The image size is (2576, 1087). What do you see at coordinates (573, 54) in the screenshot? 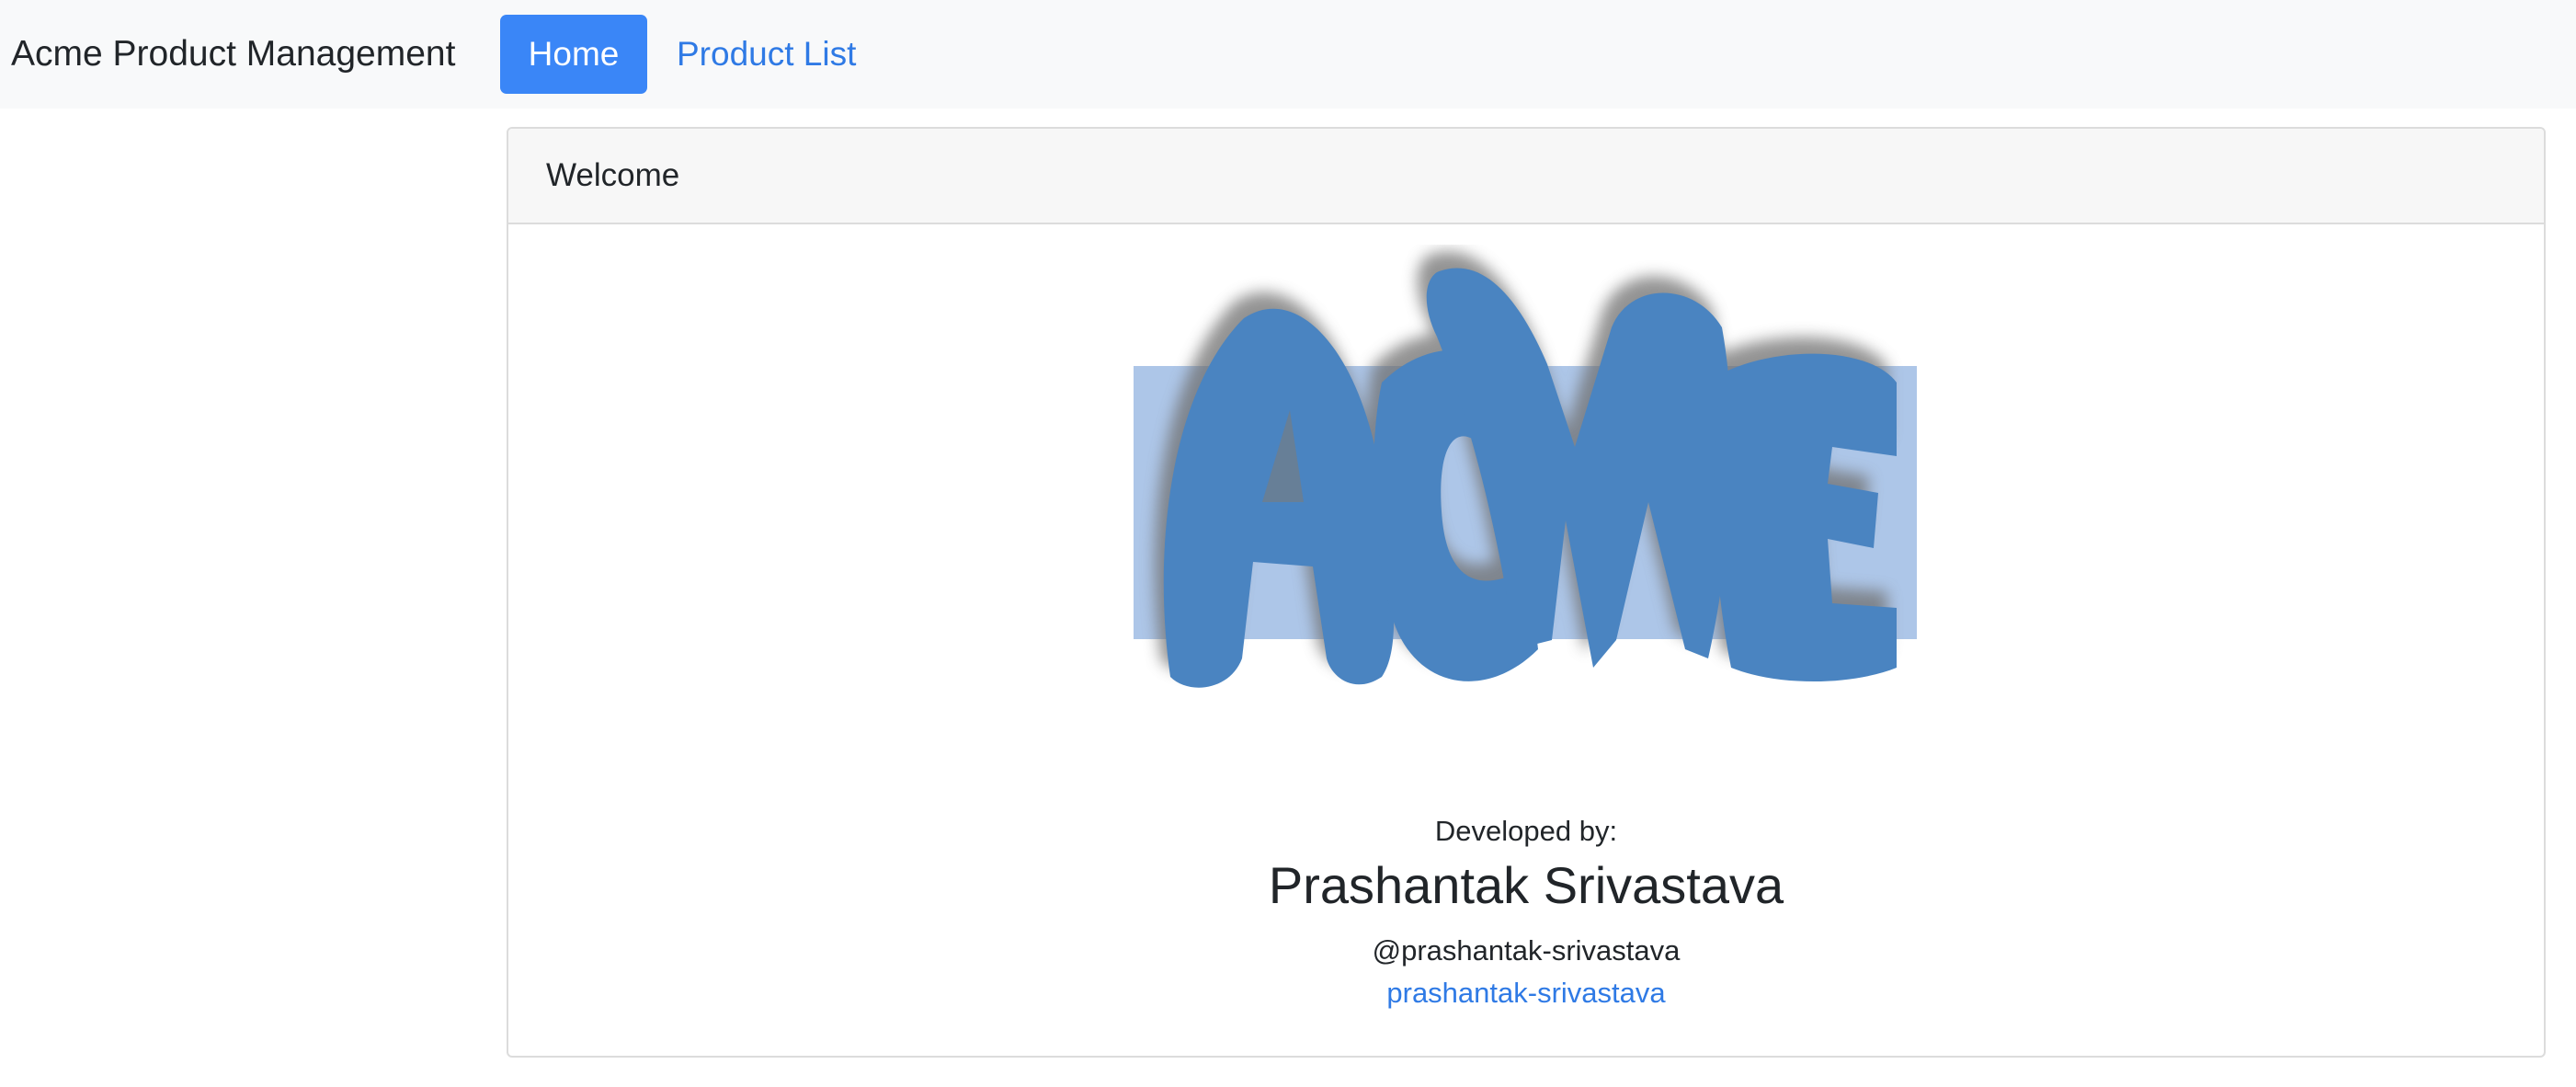
I see `nav-home-link: Home` at bounding box center [573, 54].